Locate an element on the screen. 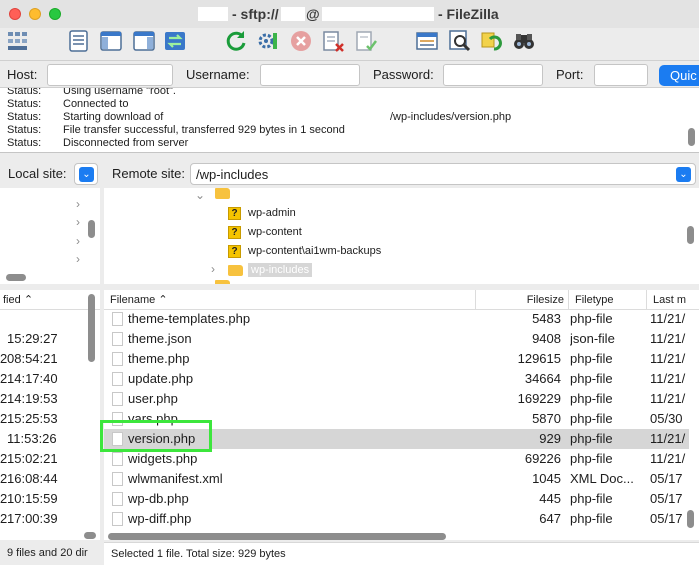 The image size is (699, 565). password-label: Password: is located at coordinates (403, 74).